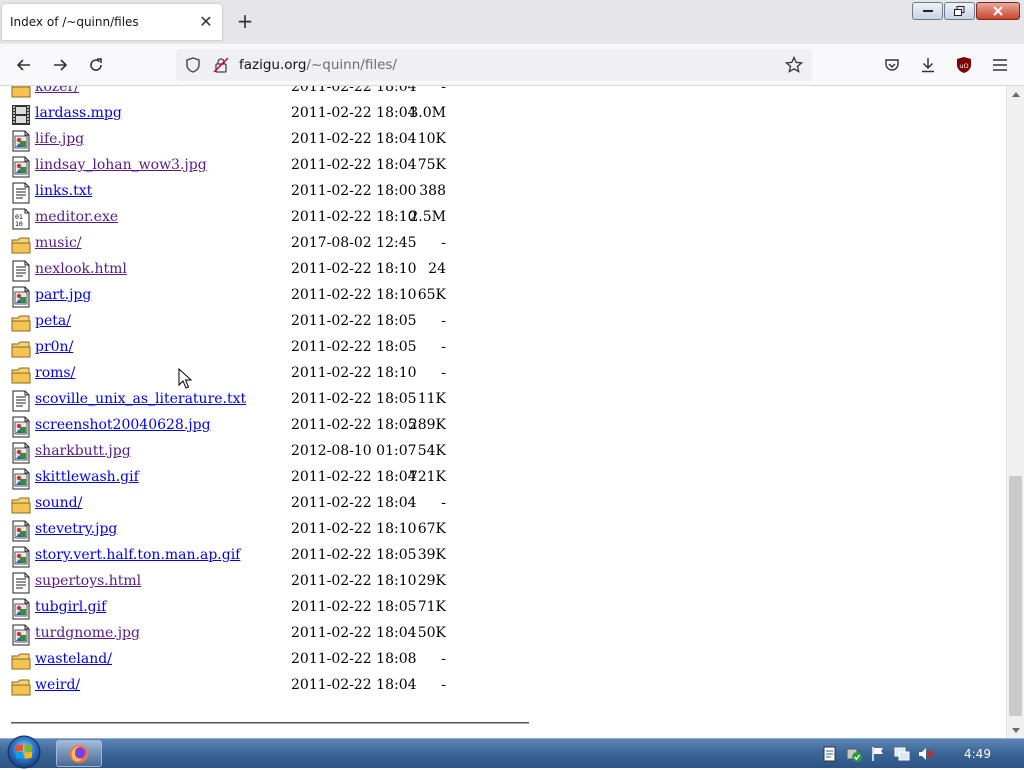 The height and width of the screenshot is (770, 1024). What do you see at coordinates (53, 321) in the screenshot?
I see `file-link: peta/` at bounding box center [53, 321].